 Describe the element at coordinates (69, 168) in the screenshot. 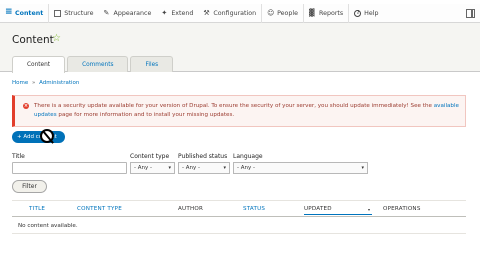

I see `title-filter-input` at that location.